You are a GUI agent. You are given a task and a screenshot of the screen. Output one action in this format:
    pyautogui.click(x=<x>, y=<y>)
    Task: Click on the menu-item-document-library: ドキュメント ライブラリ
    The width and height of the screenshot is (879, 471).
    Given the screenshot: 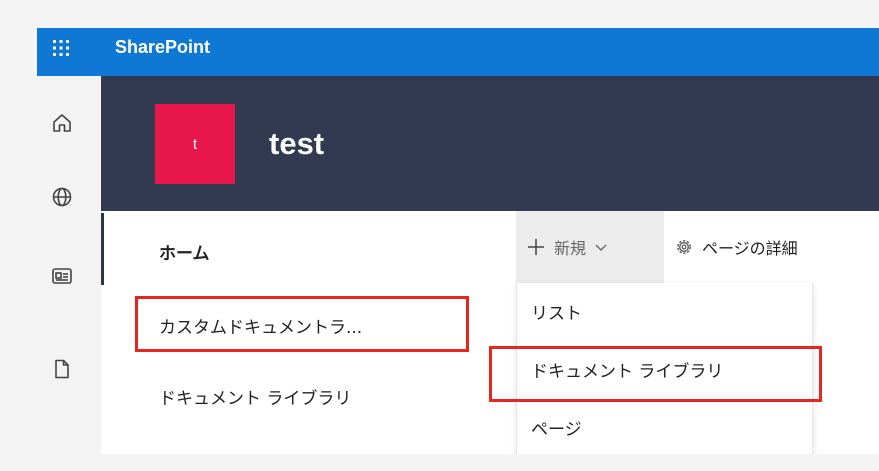 What is the action you would take?
    pyautogui.click(x=664, y=369)
    